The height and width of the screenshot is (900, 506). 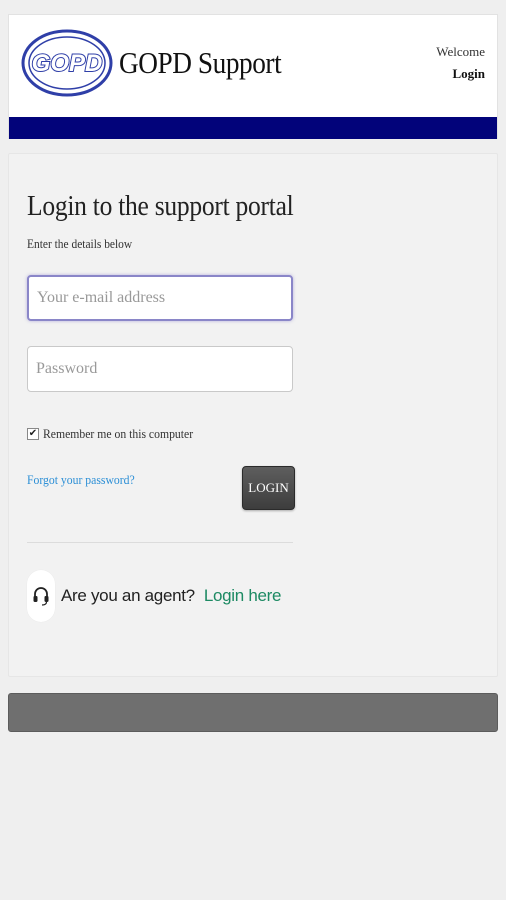 I want to click on agent-login-row: Are you an agent? Login here, so click(x=154, y=596).